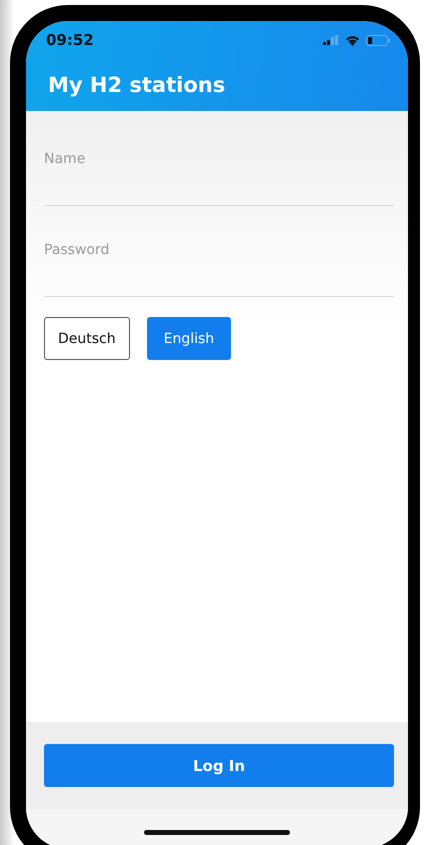 Image resolution: width=431 pixels, height=845 pixels. Describe the element at coordinates (70, 40) in the screenshot. I see `status-time: 09:52` at that location.